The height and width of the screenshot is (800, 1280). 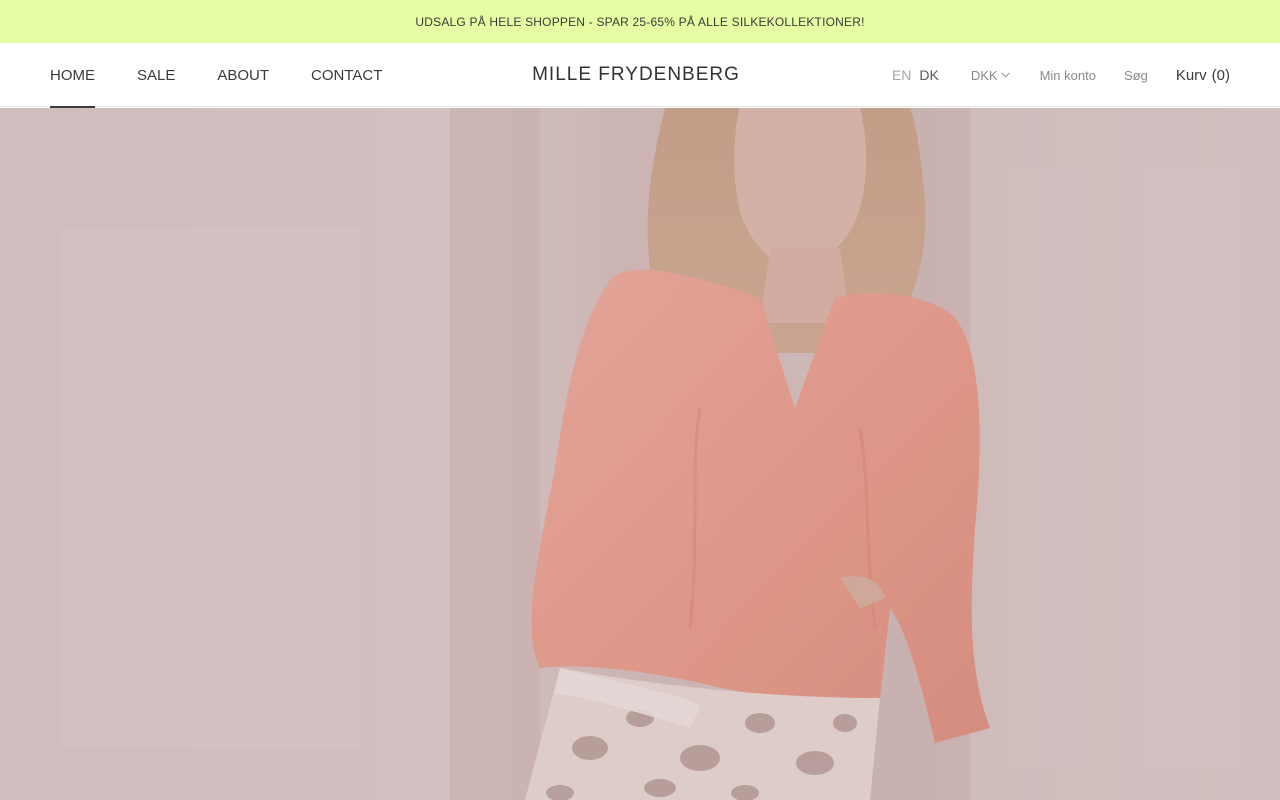 I want to click on currency-selector: DKK, so click(x=990, y=75).